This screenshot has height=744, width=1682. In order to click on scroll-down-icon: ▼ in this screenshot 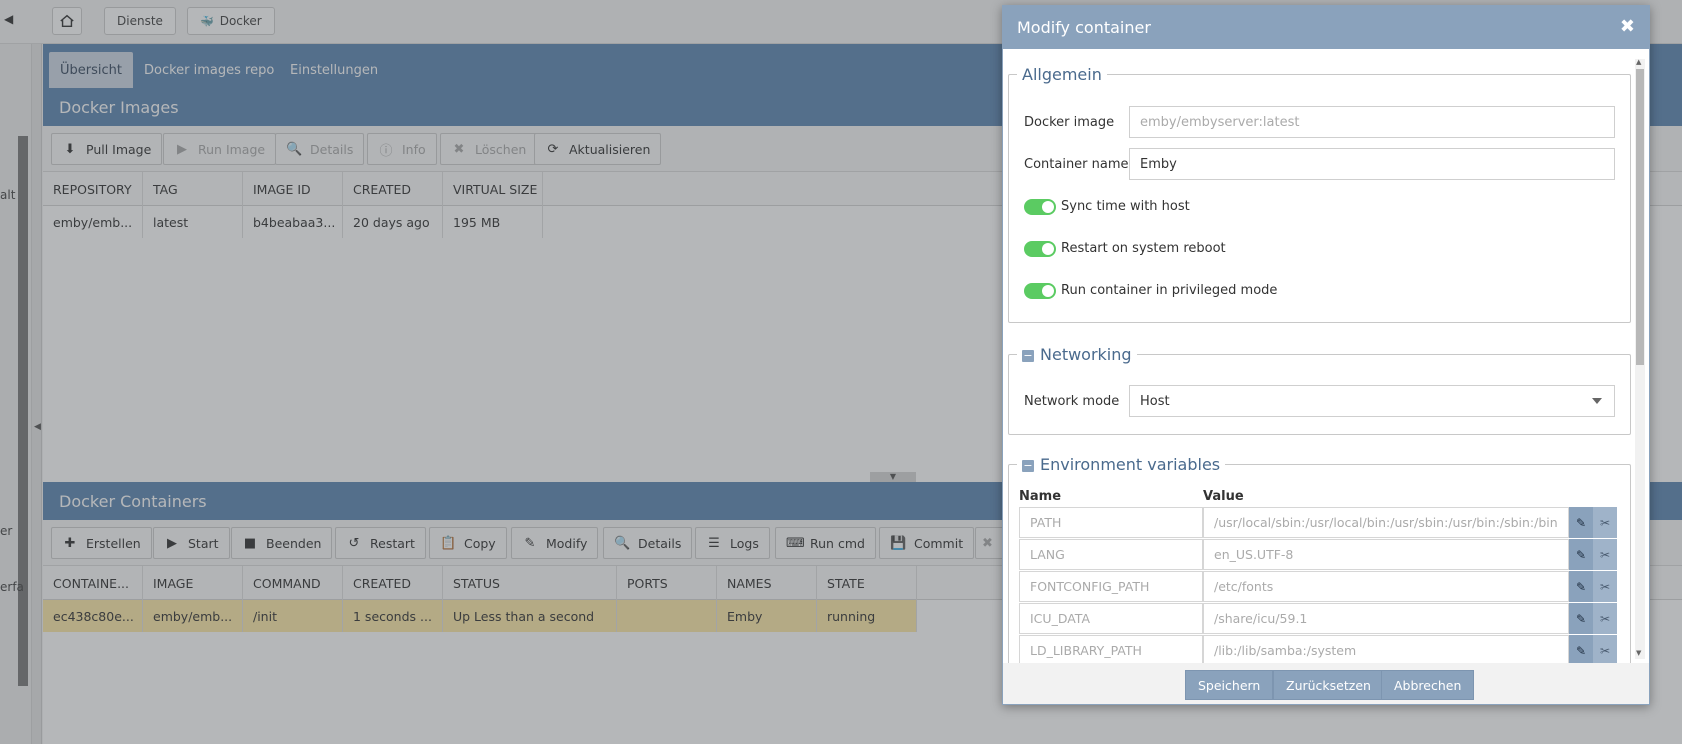, I will do `click(1638, 653)`.